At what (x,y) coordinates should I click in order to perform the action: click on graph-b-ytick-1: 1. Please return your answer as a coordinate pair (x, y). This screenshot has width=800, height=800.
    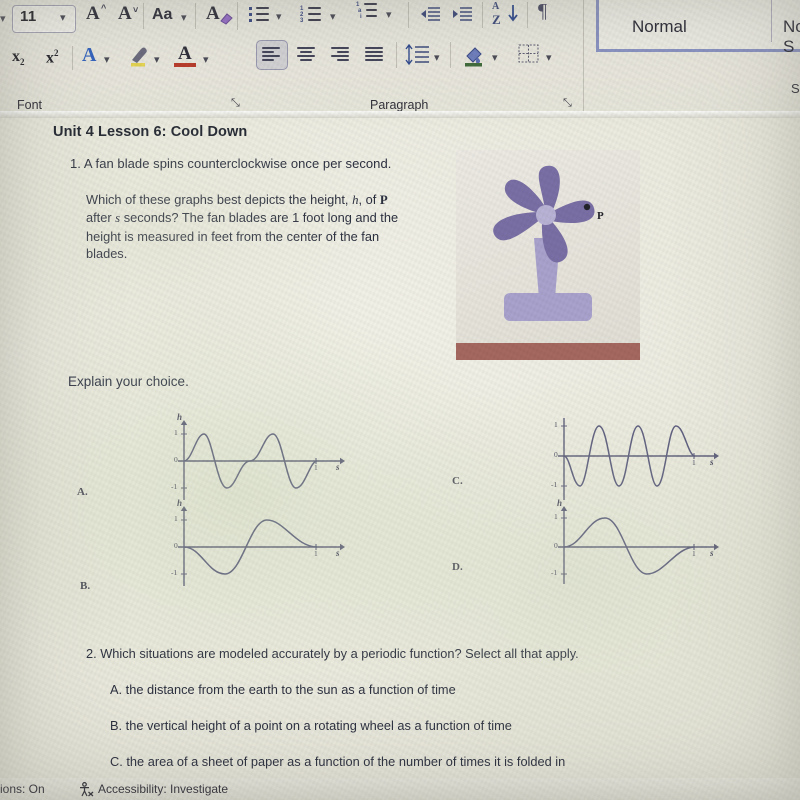
    Looking at the image, I should click on (176, 518).